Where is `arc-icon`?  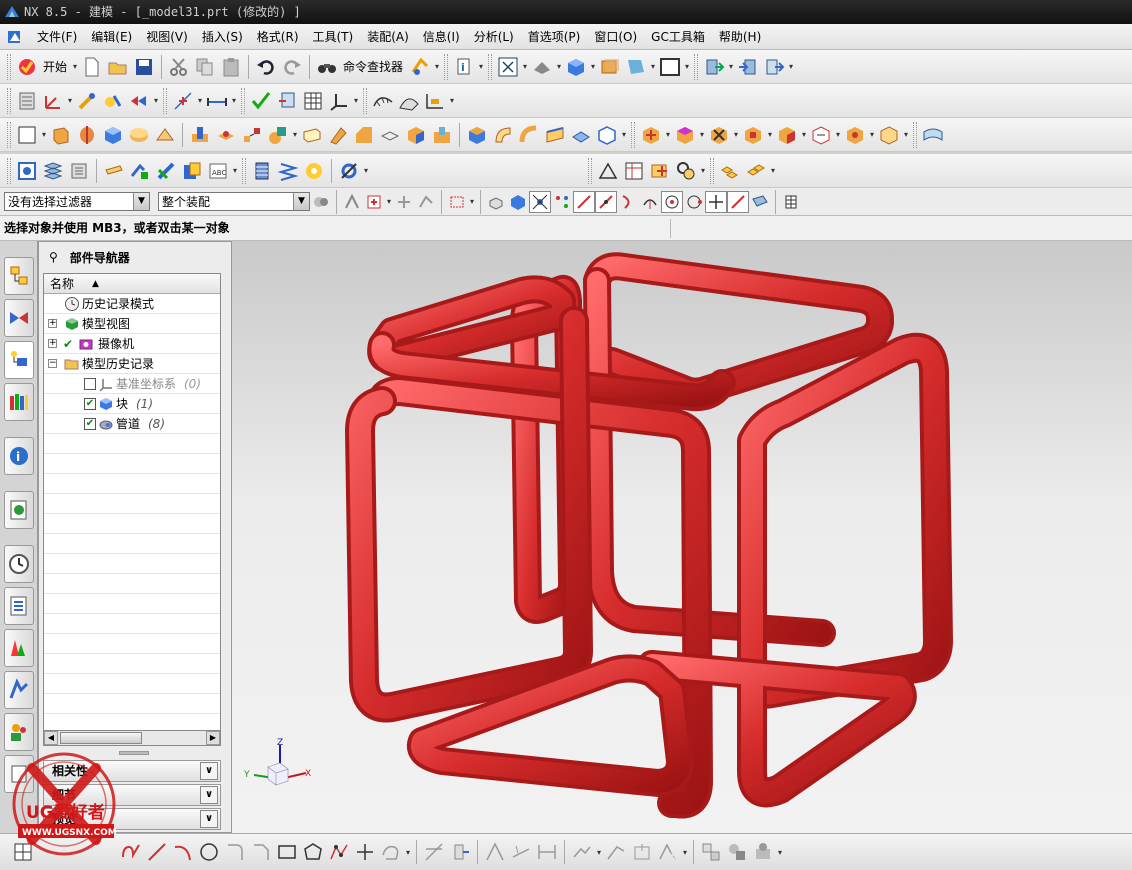 arc-icon is located at coordinates (183, 852).